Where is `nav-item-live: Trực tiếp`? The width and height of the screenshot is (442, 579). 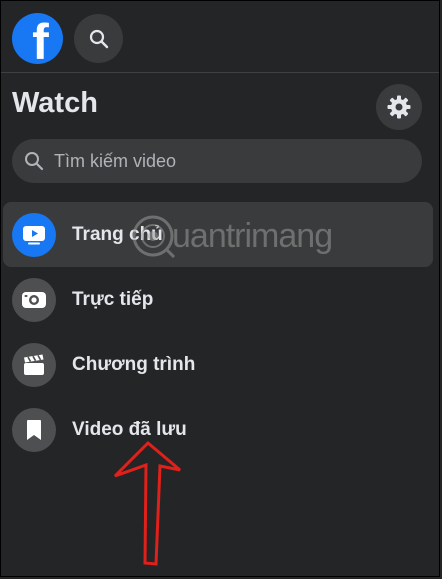 nav-item-live: Trực tiếp is located at coordinates (218, 299).